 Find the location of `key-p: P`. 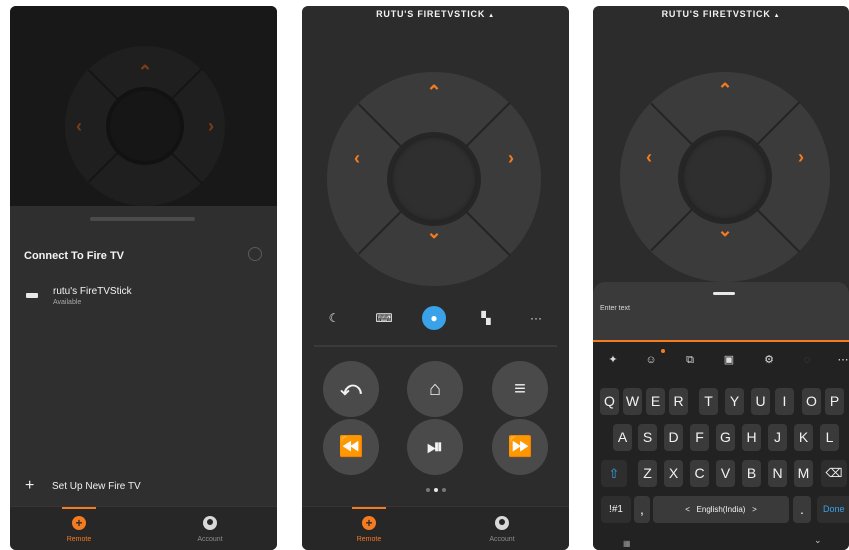

key-p: P is located at coordinates (834, 401).